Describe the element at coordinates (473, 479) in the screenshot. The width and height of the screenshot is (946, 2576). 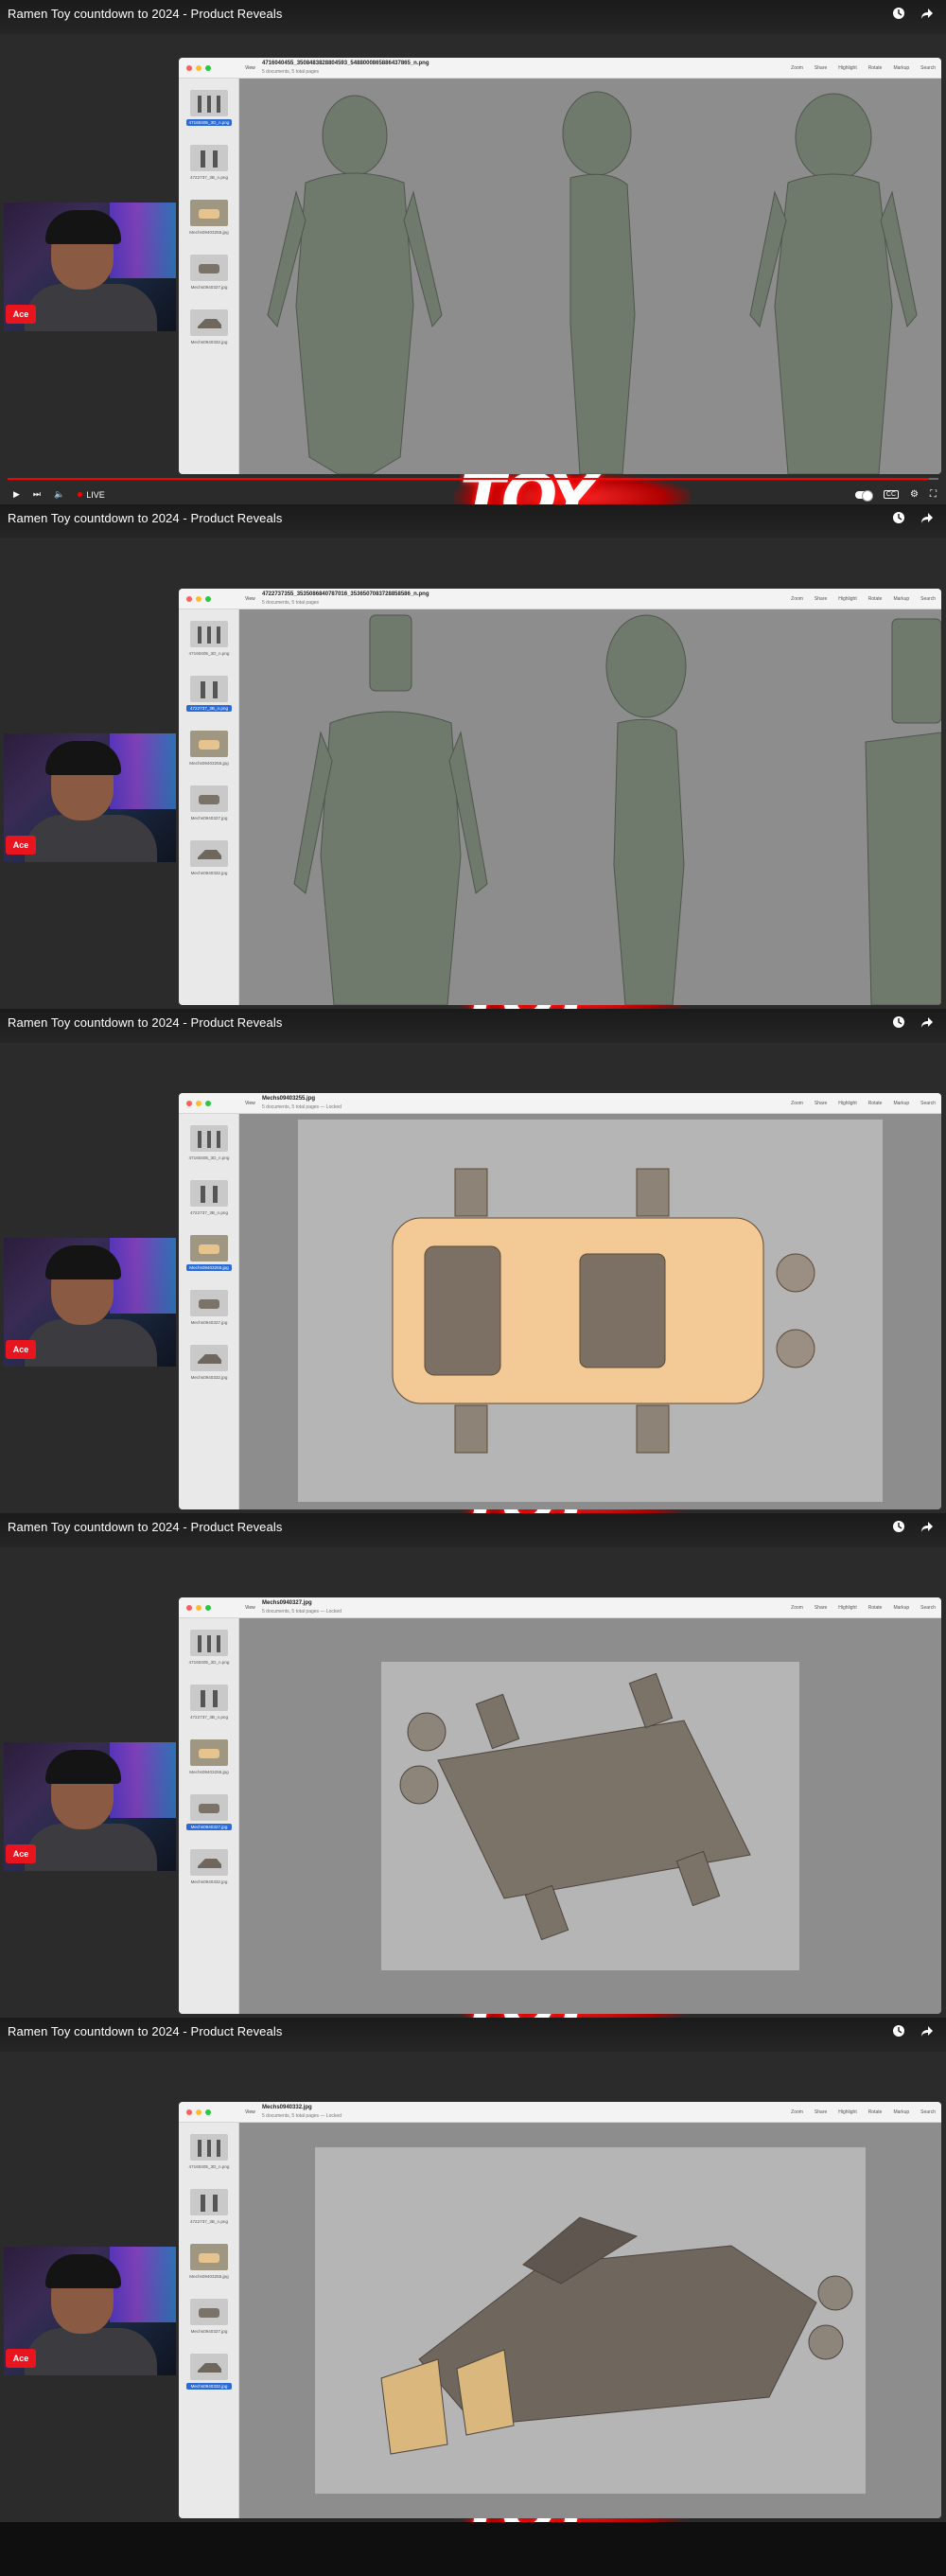
I see `seek-bar` at that location.